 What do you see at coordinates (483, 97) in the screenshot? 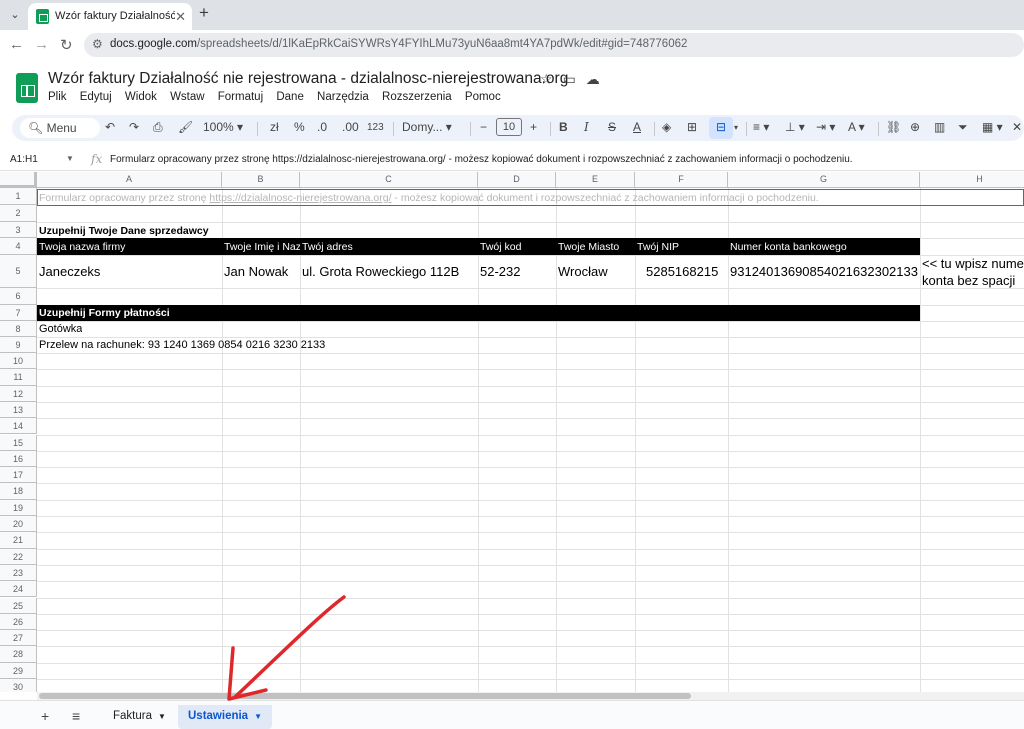
I see `menu-pomoc: Pomoc` at bounding box center [483, 97].